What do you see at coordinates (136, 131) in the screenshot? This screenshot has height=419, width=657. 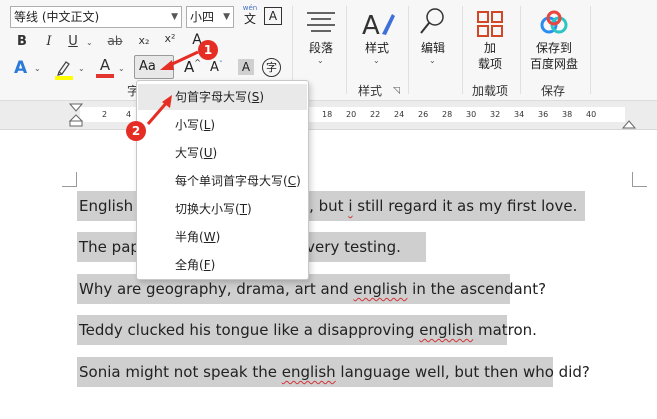 I see `step-badge-2: 2` at bounding box center [136, 131].